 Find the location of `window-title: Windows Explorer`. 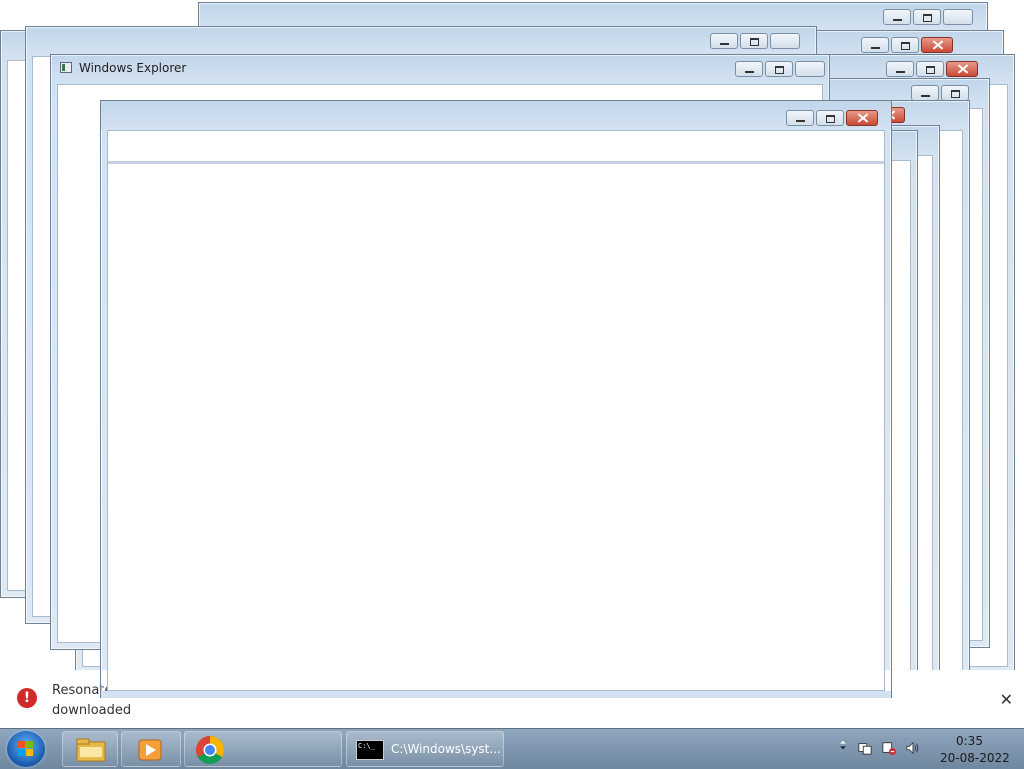

window-title: Windows Explorer is located at coordinates (133, 68).